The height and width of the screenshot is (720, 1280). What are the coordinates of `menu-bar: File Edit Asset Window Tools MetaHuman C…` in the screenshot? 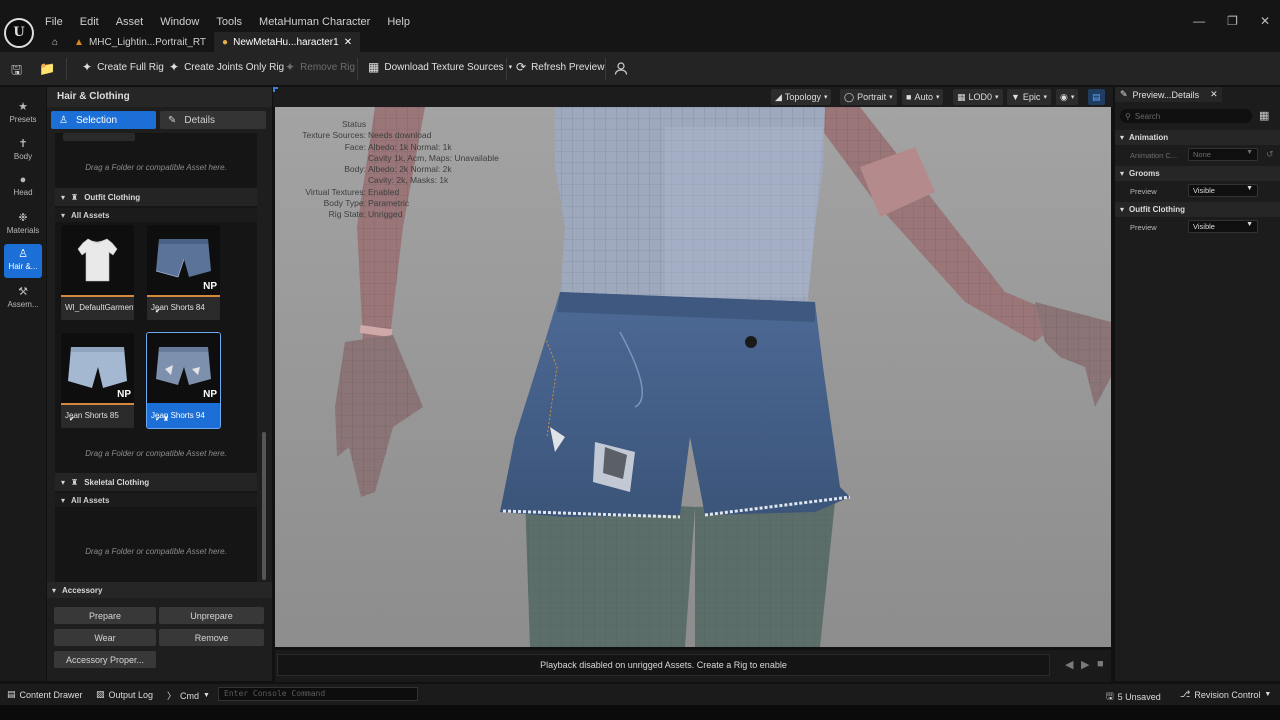 It's located at (236, 22).